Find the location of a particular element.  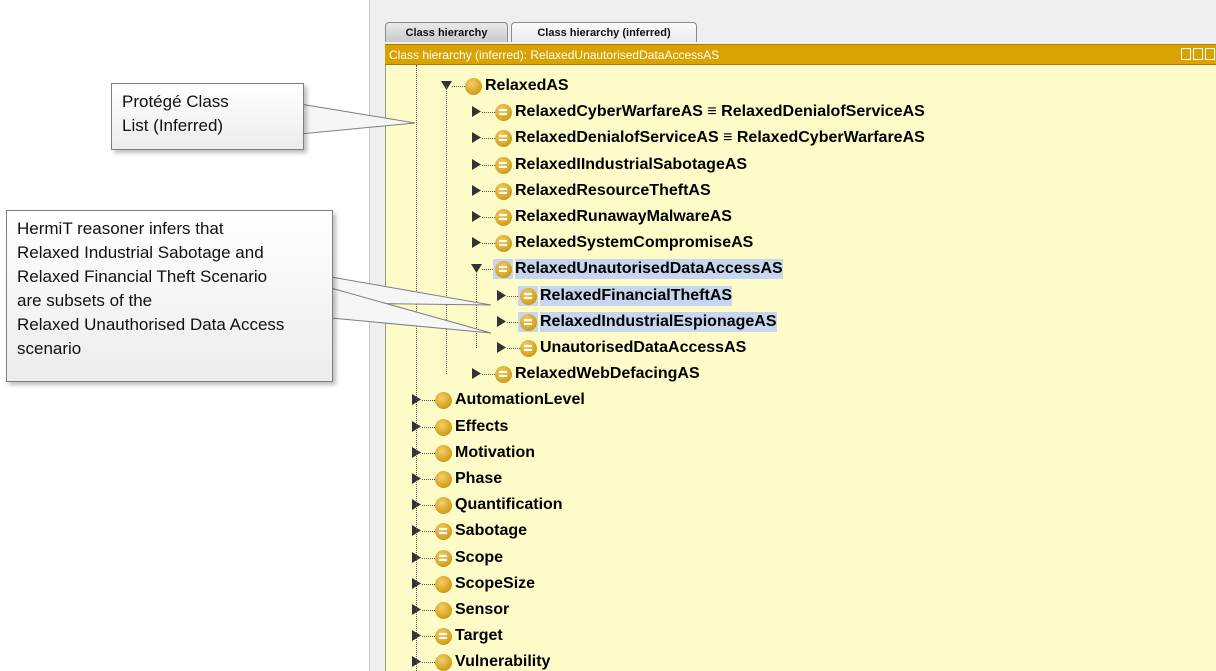

protege-callout-pointer is located at coordinates (357, 119).